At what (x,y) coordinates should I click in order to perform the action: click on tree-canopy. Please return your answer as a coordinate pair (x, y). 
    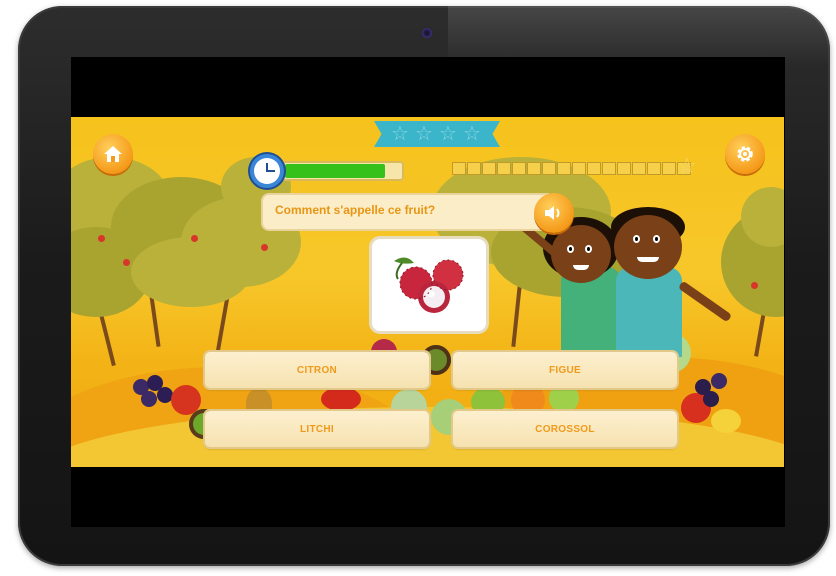
    Looking at the image, I should click on (191, 272).